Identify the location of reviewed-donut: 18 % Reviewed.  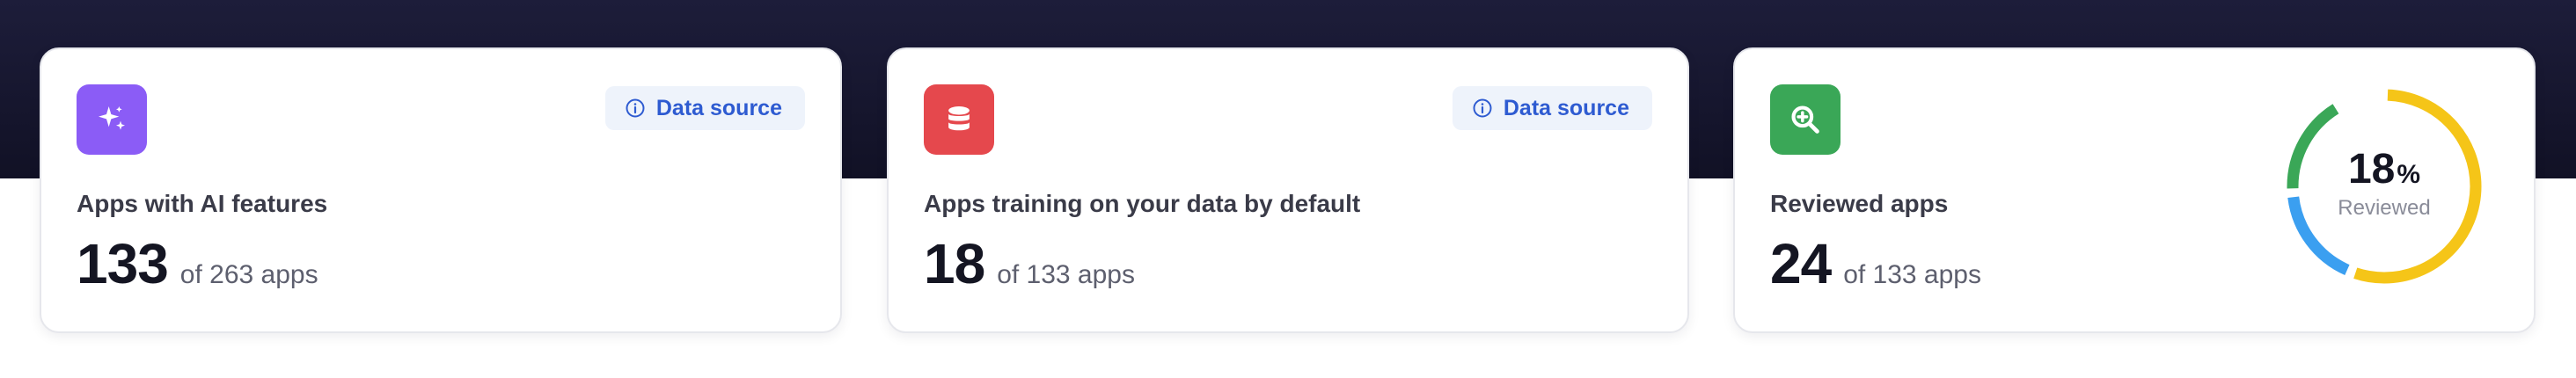
(2384, 186).